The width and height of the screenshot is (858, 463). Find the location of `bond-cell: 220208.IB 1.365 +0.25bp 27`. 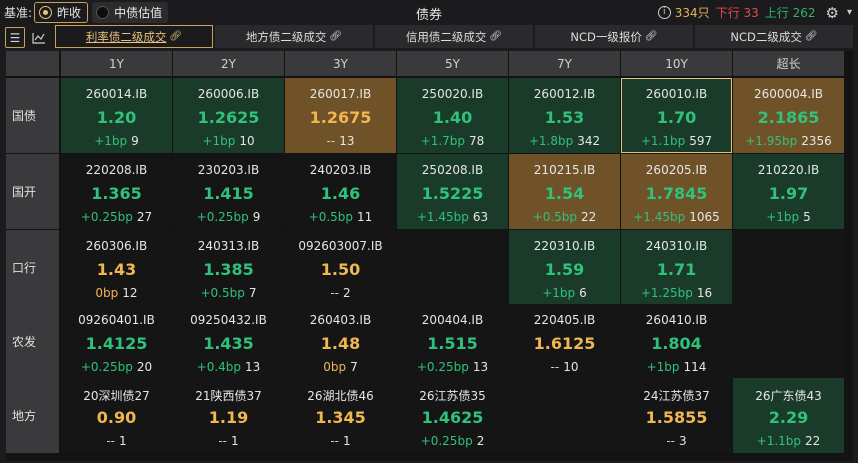

bond-cell: 220208.IB 1.365 +0.25bp 27 is located at coordinates (116, 191).